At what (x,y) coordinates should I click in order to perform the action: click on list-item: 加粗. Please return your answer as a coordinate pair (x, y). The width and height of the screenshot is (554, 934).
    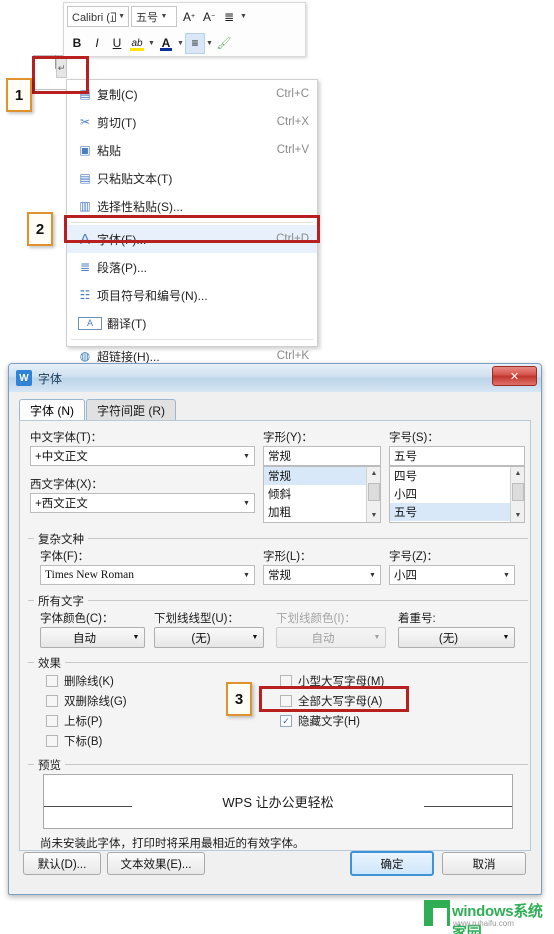
    Looking at the image, I should click on (322, 512).